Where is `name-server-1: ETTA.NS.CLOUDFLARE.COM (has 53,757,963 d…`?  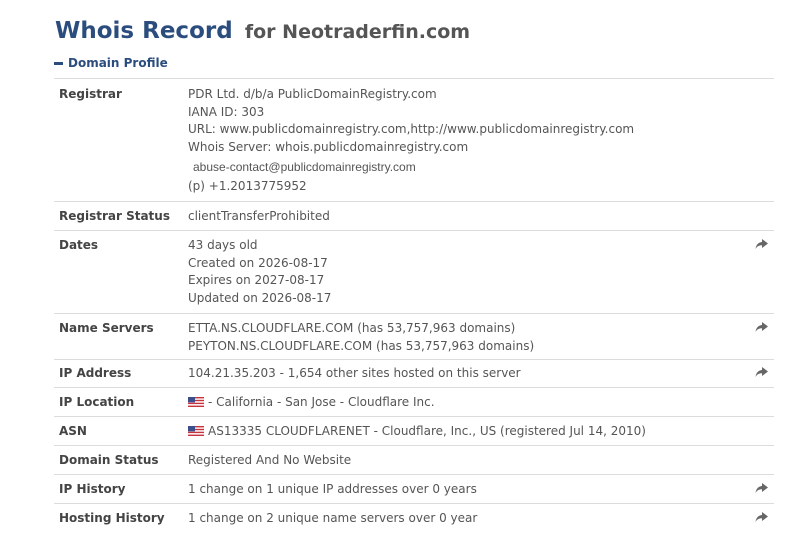 name-server-1: ETTA.NS.CLOUDFLARE.COM (has 53,757,963 d… is located at coordinates (352, 328).